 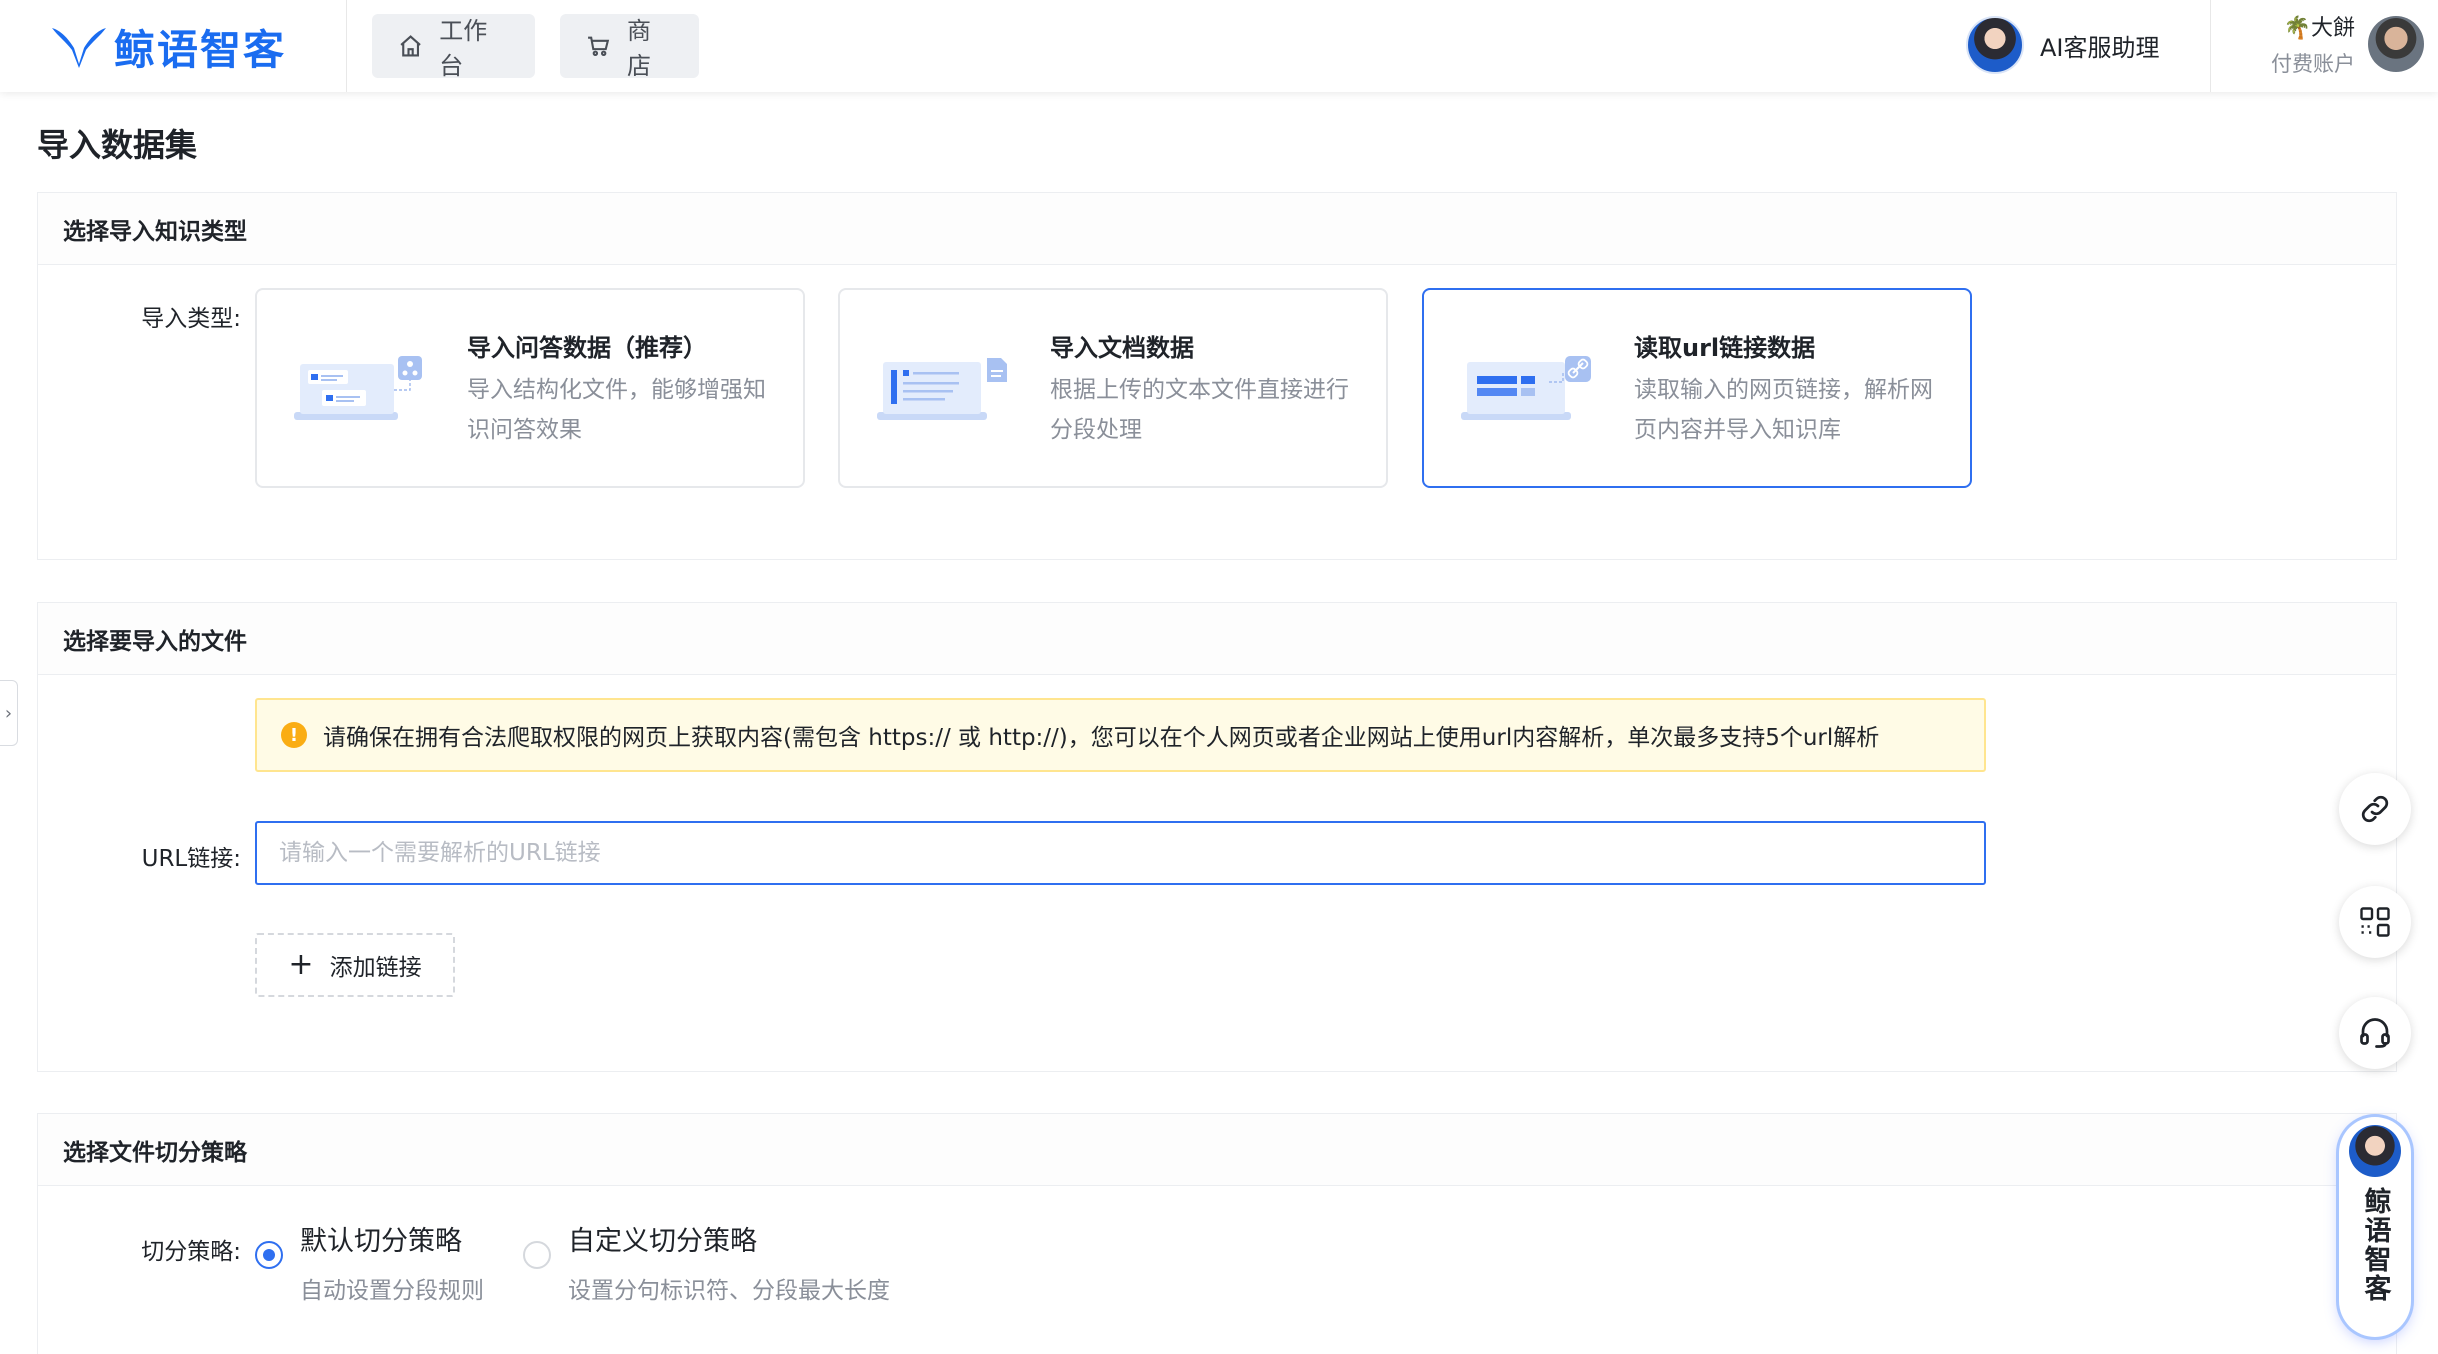 What do you see at coordinates (2100, 47) in the screenshot?
I see `assistant-label: AI客服助理` at bounding box center [2100, 47].